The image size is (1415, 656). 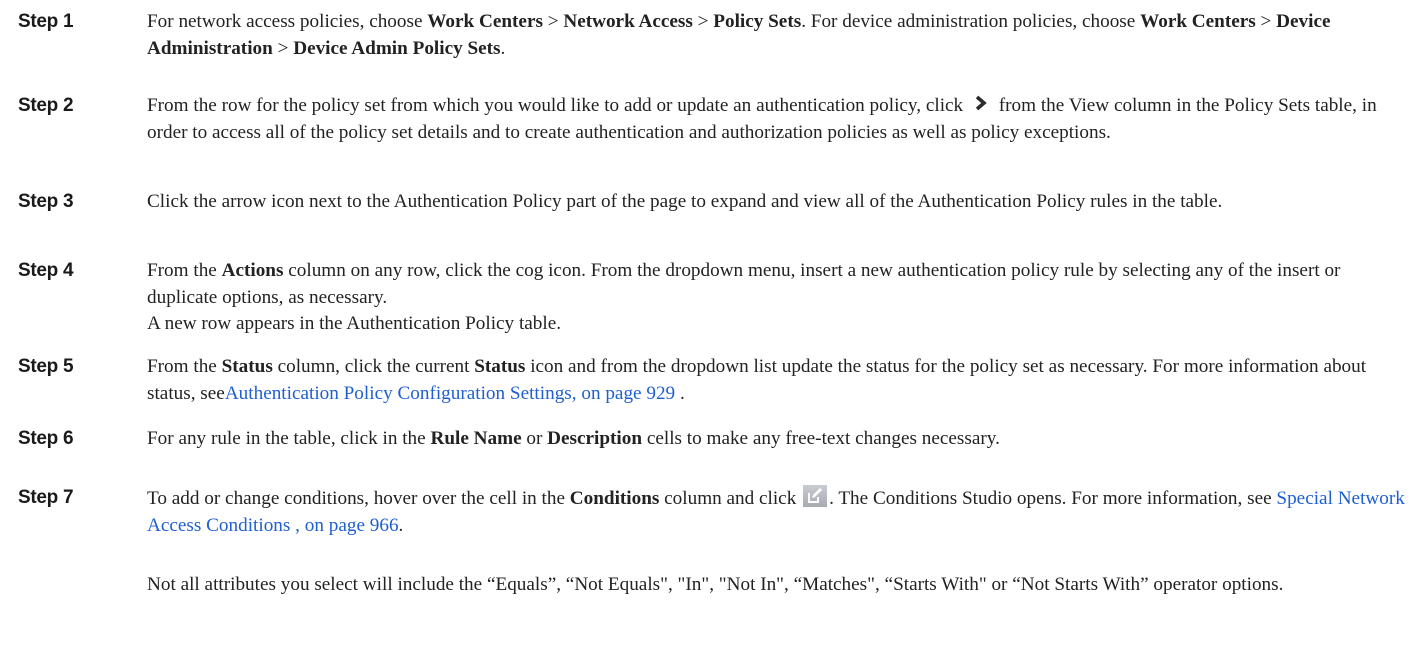 What do you see at coordinates (757, 21) in the screenshot?
I see `menu-policy-sets: Policy Sets` at bounding box center [757, 21].